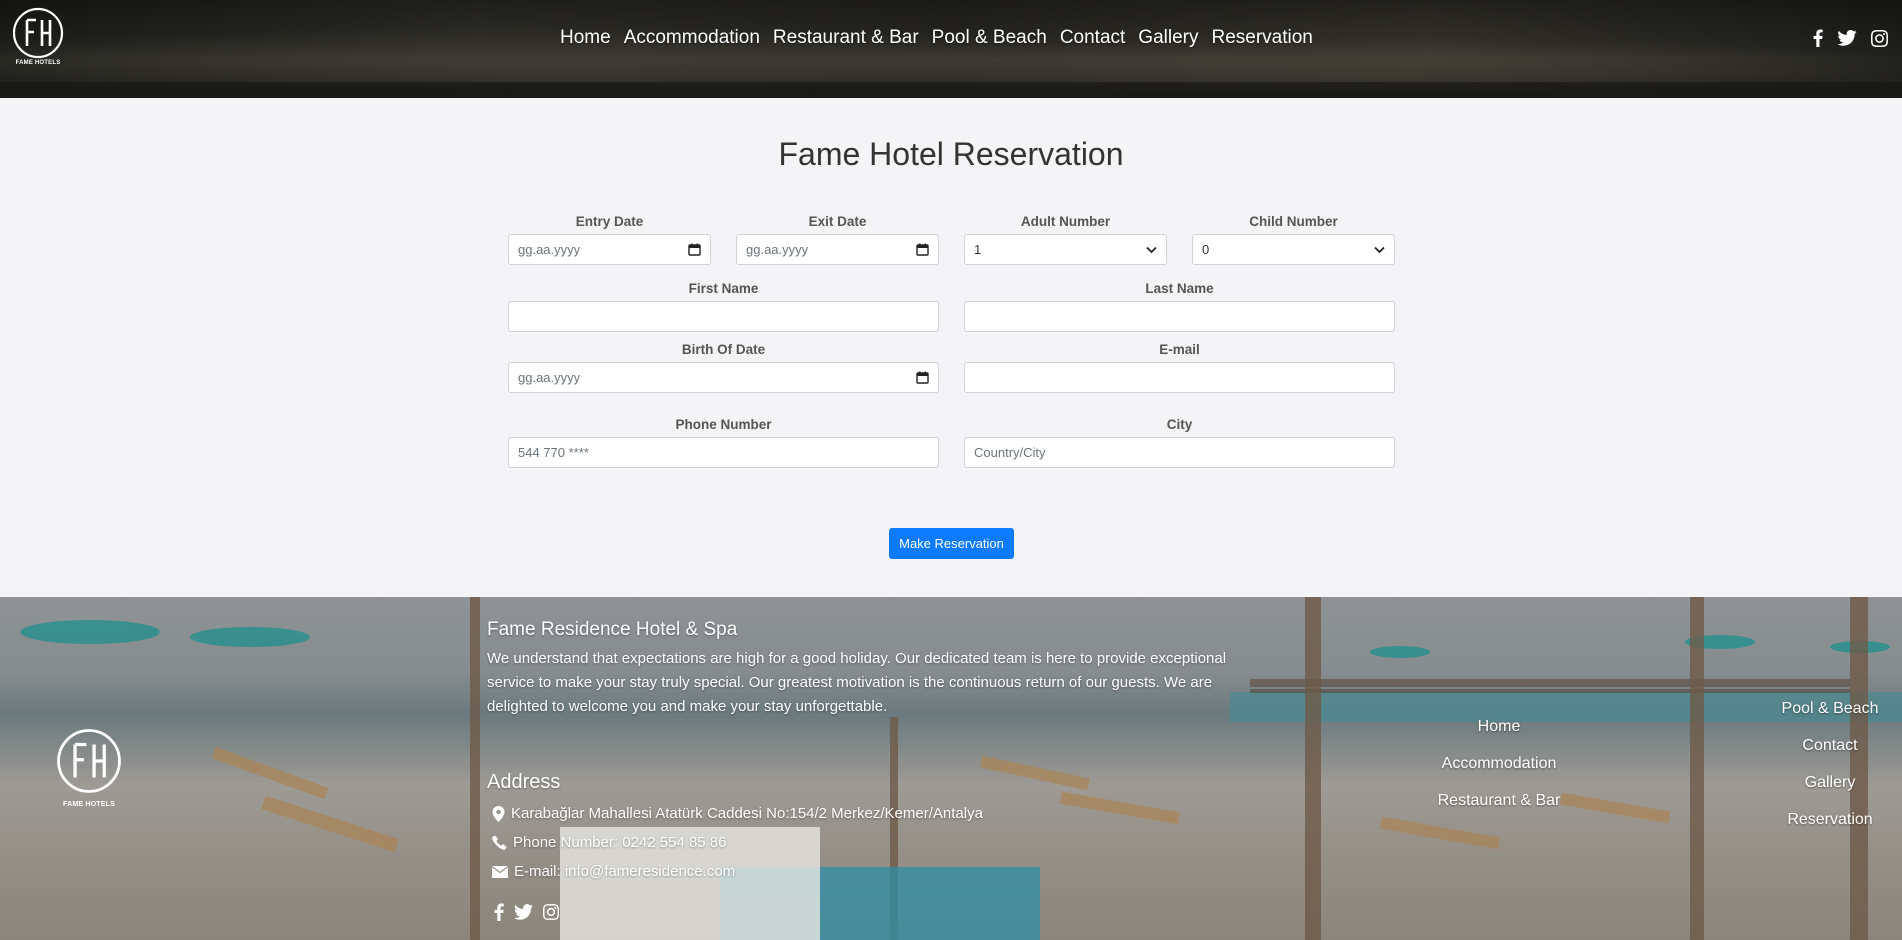 The height and width of the screenshot is (940, 1902). Describe the element at coordinates (89, 804) in the screenshot. I see `footer-logo-text: FAME HOTELS` at that location.